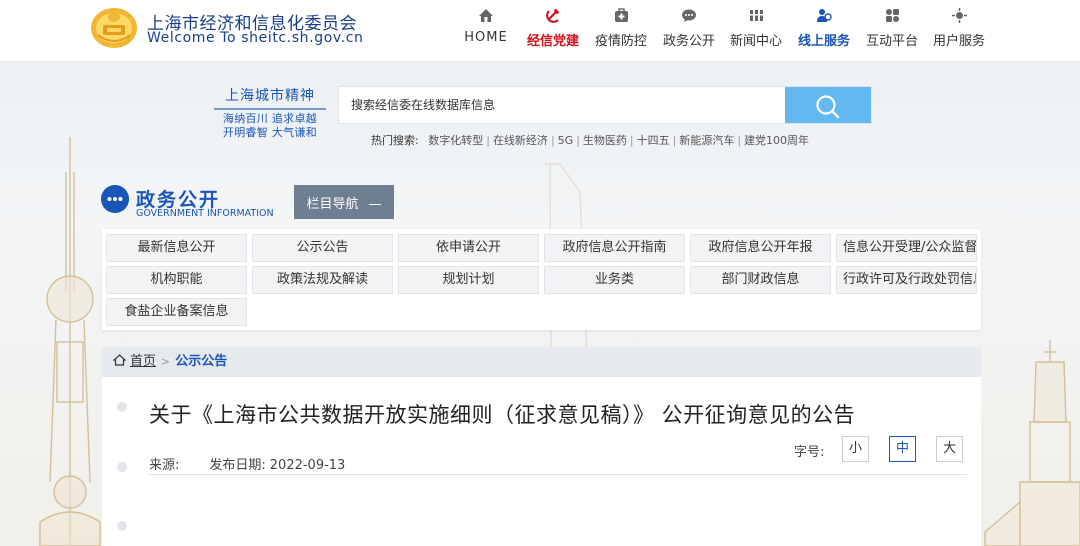  Describe the element at coordinates (688, 41) in the screenshot. I see `nav-label-gov-info: 政务公开` at that location.